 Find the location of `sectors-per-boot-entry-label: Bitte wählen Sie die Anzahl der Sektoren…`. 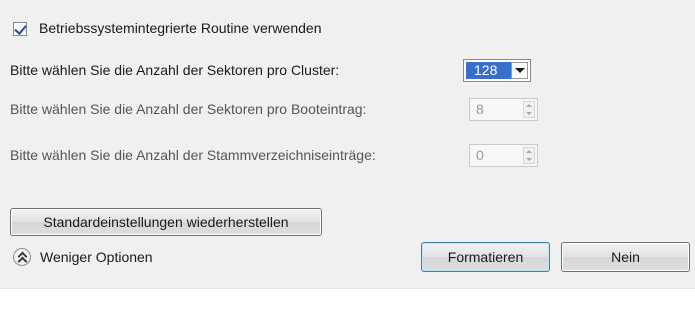

sectors-per-boot-entry-label: Bitte wählen Sie die Anzahl der Sektoren… is located at coordinates (188, 109).